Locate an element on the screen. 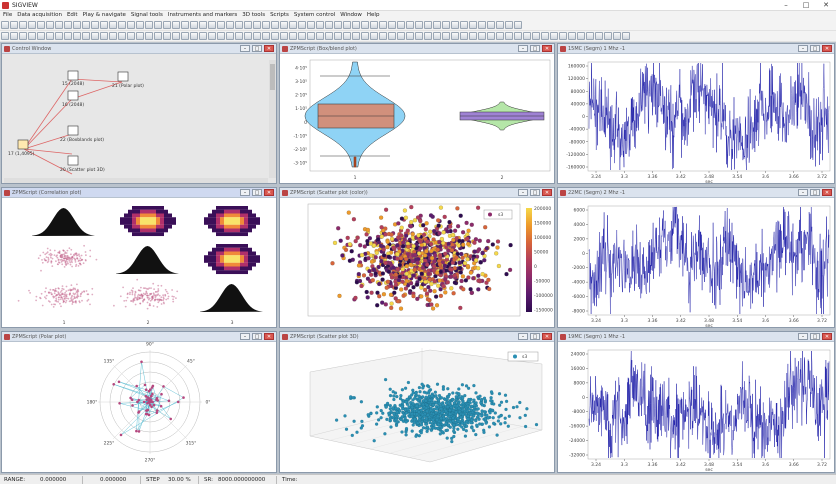  menu-file: File is located at coordinates (7, 14).